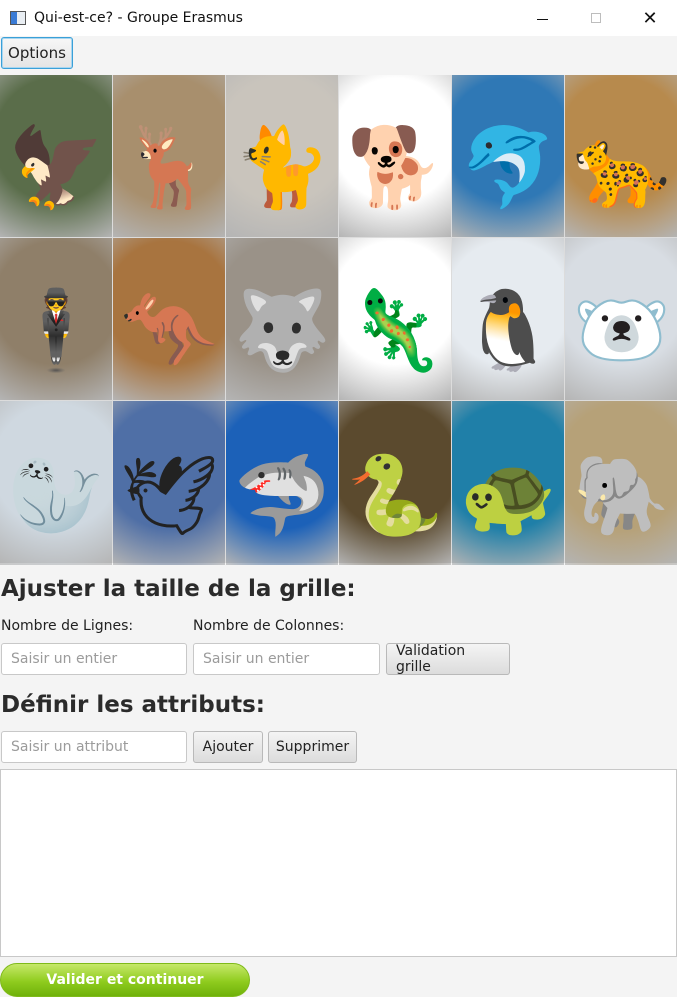 The image size is (677, 997). I want to click on character-card-penguin: 🐧, so click(508, 319).